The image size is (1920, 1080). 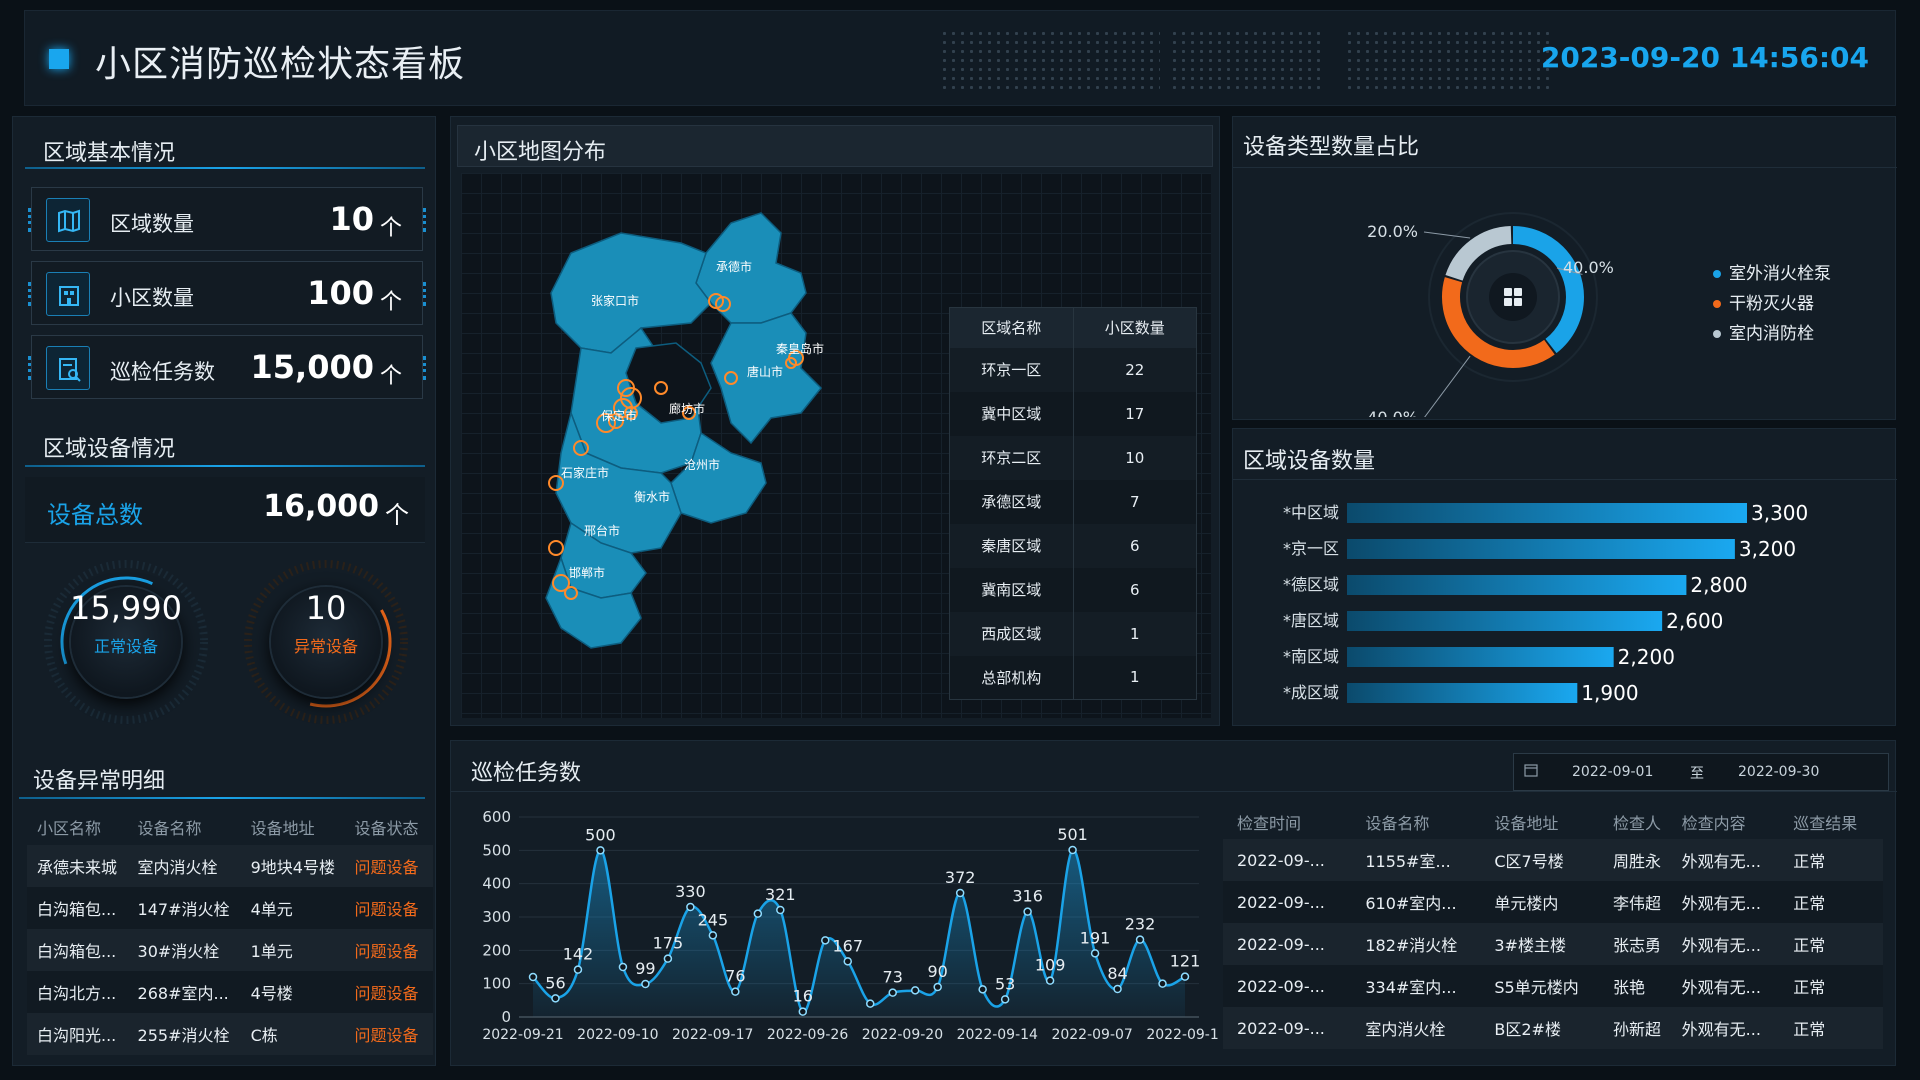 I want to click on map-panel-header: 小区地图分布, so click(x=835, y=146).